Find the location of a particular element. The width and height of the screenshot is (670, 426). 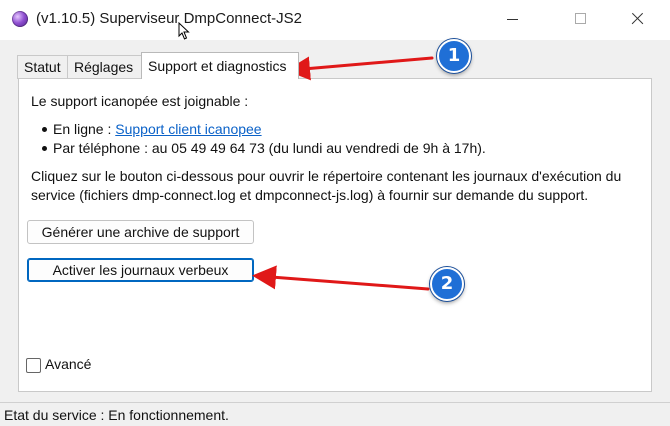

generate-archive-button: Générer une archive de support is located at coordinates (140, 232).